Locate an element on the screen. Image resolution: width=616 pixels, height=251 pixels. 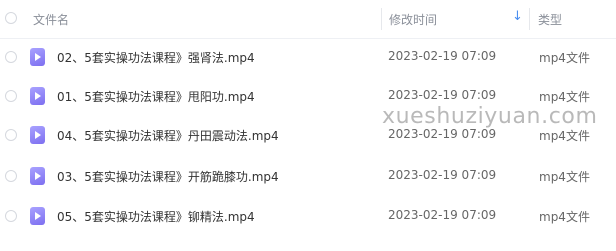
watermark-text: xueshuziyuan.com is located at coordinates (490, 116).